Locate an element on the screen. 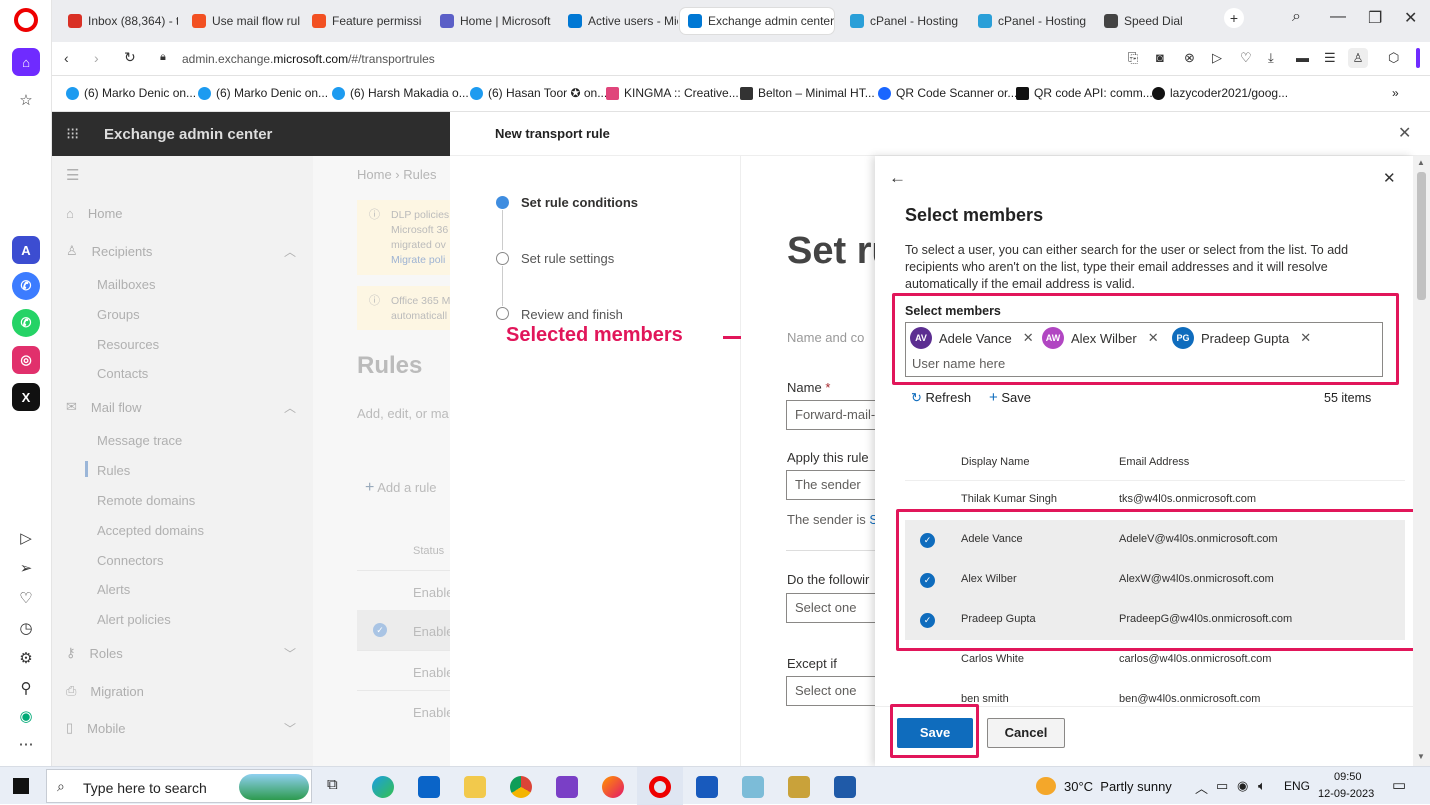 This screenshot has width=1430, height=805. tray-overflow-icon: ︿ is located at coordinates (1201, 787).